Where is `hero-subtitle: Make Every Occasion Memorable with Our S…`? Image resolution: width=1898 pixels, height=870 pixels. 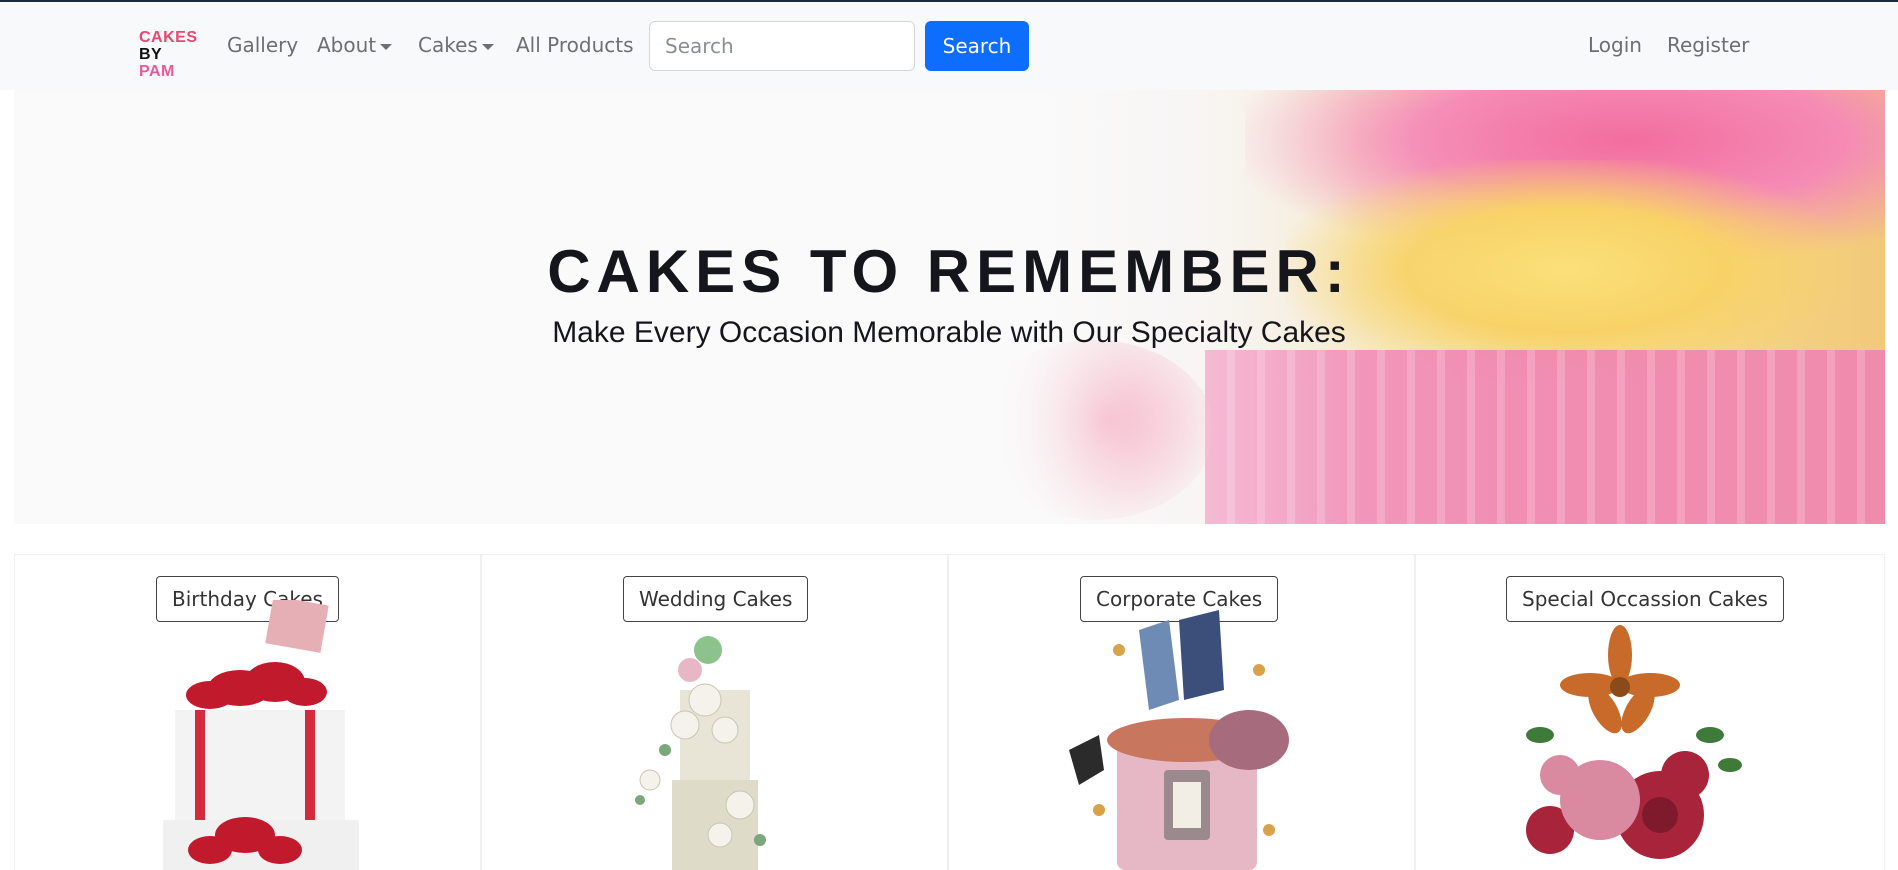
hero-subtitle: Make Every Occasion Memorable with Our S… is located at coordinates (949, 332).